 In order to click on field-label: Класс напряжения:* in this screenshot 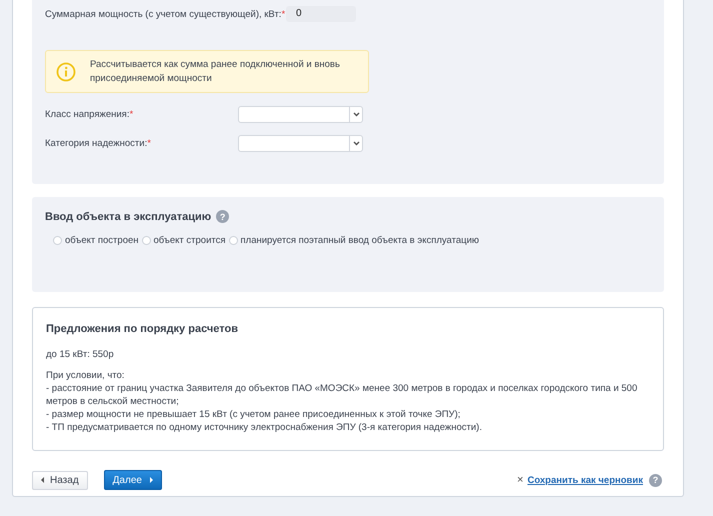, I will do `click(89, 114)`.